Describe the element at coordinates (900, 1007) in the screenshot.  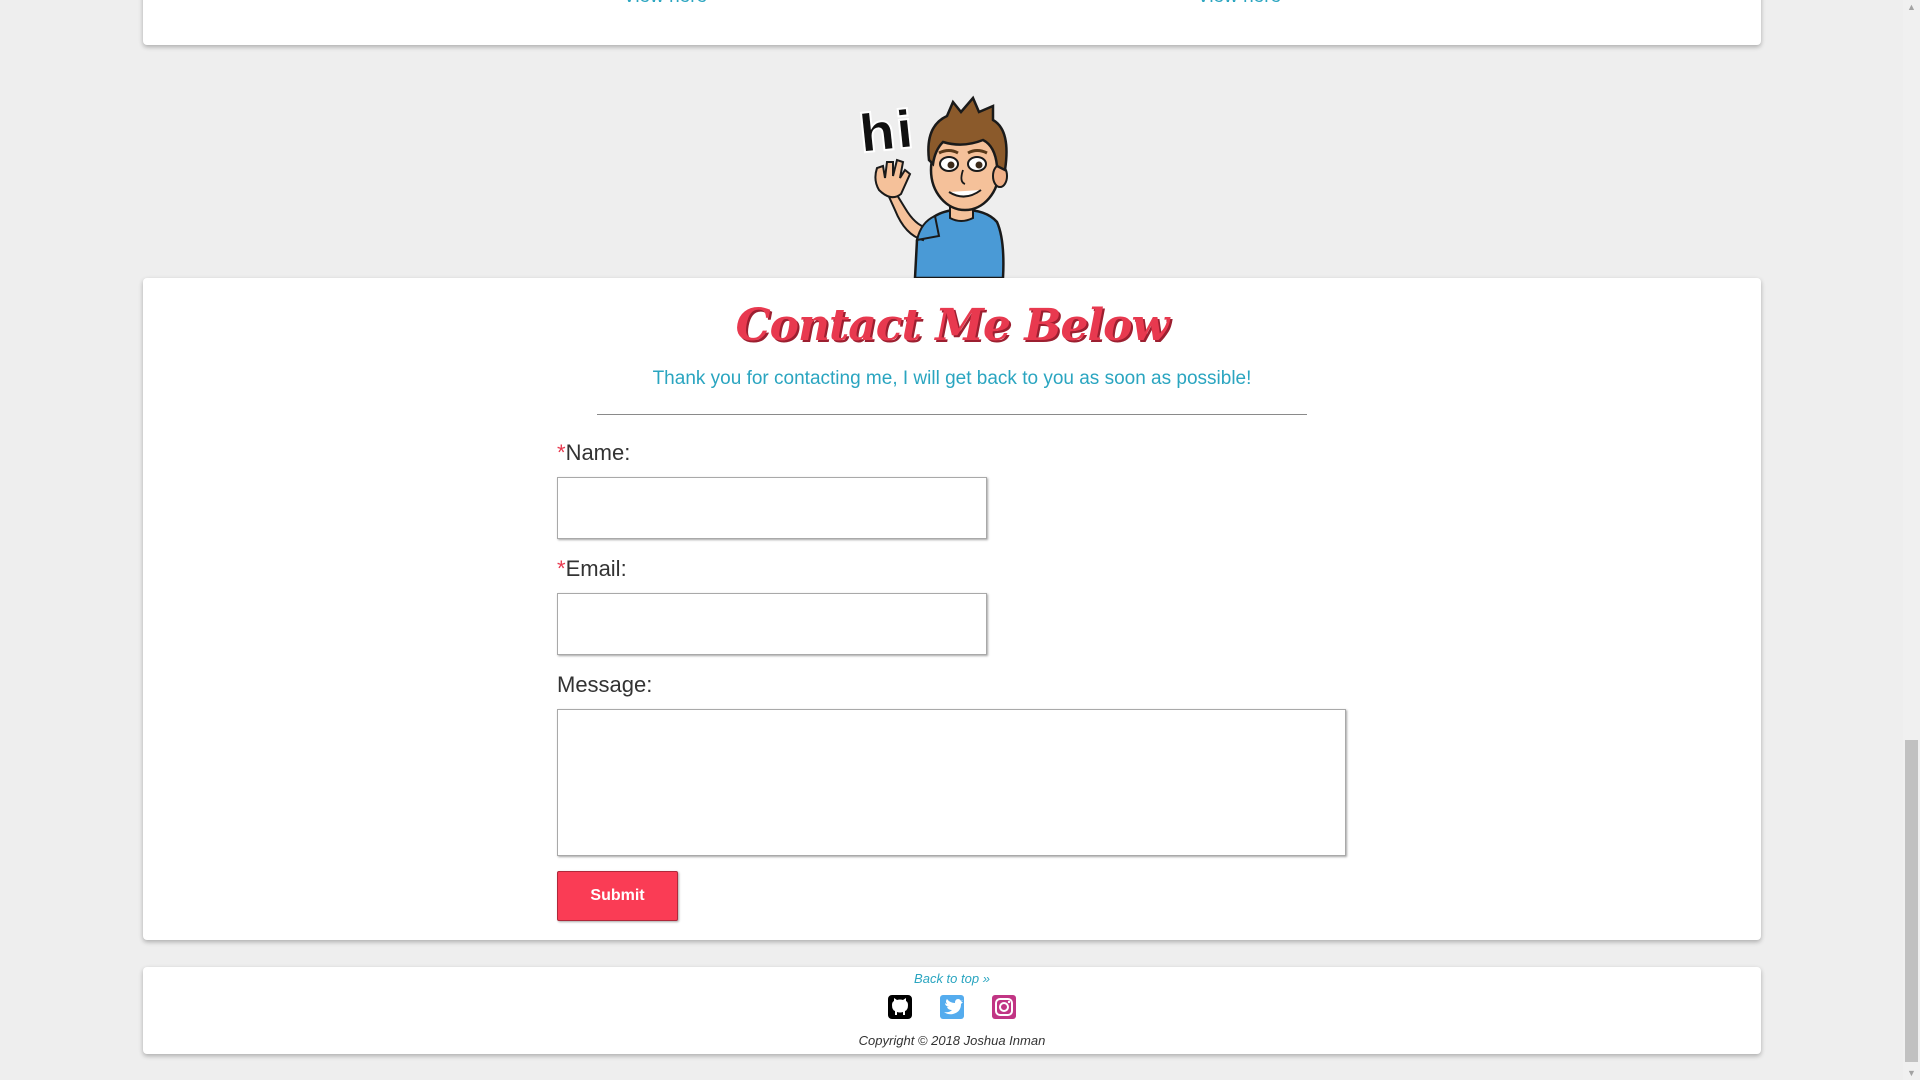
I see `github-icon` at that location.